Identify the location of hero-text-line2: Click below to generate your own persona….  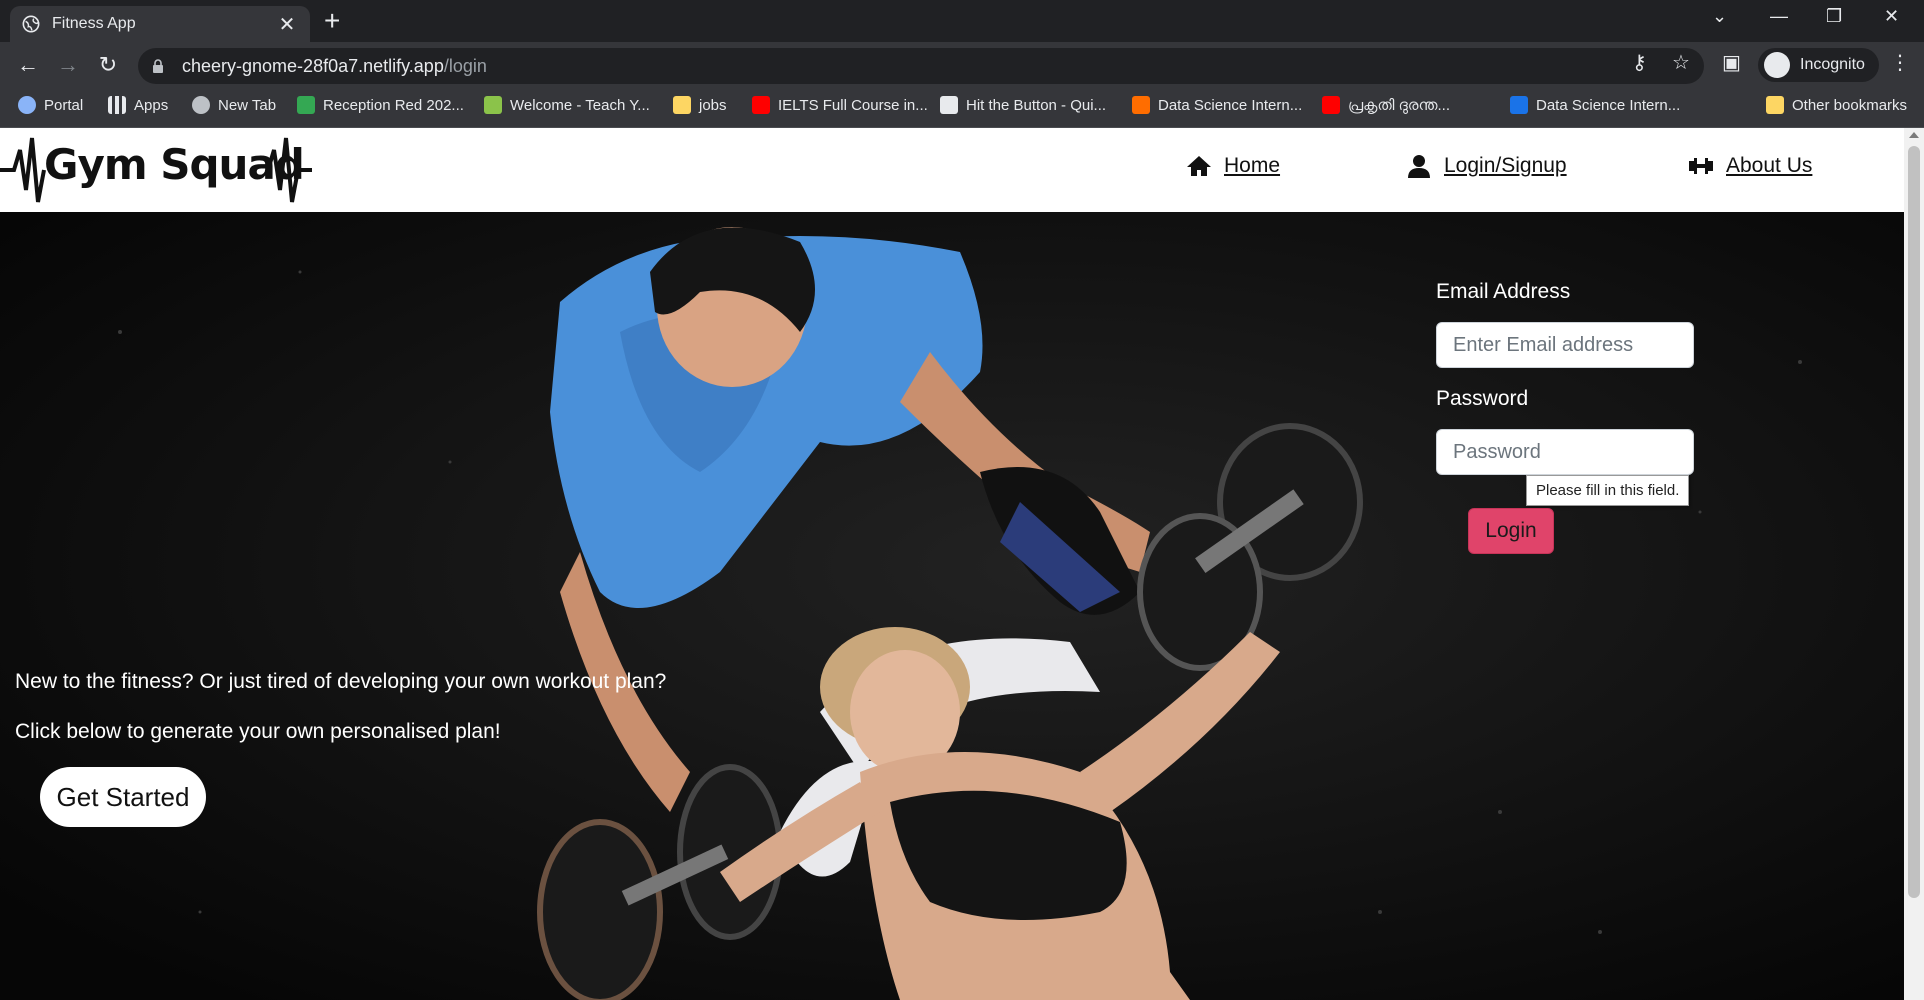
(258, 731).